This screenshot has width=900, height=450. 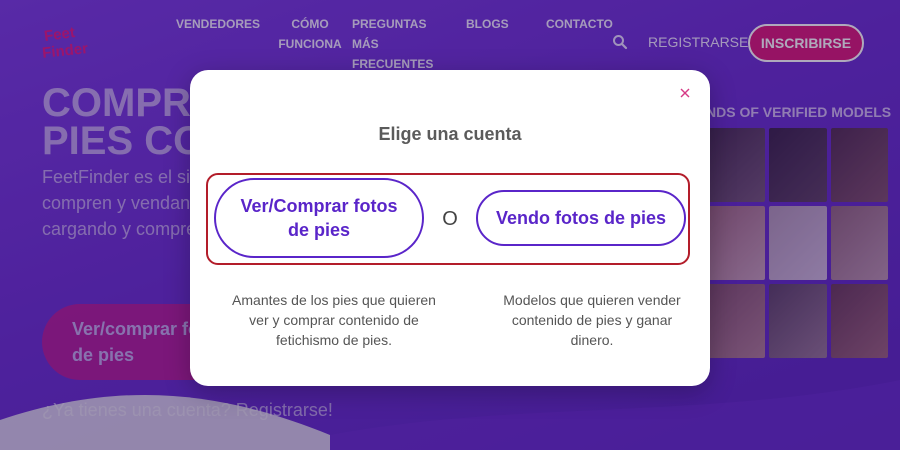 What do you see at coordinates (319, 218) in the screenshot?
I see `buy-photos-button: Ver/Comprar fotos de pies` at bounding box center [319, 218].